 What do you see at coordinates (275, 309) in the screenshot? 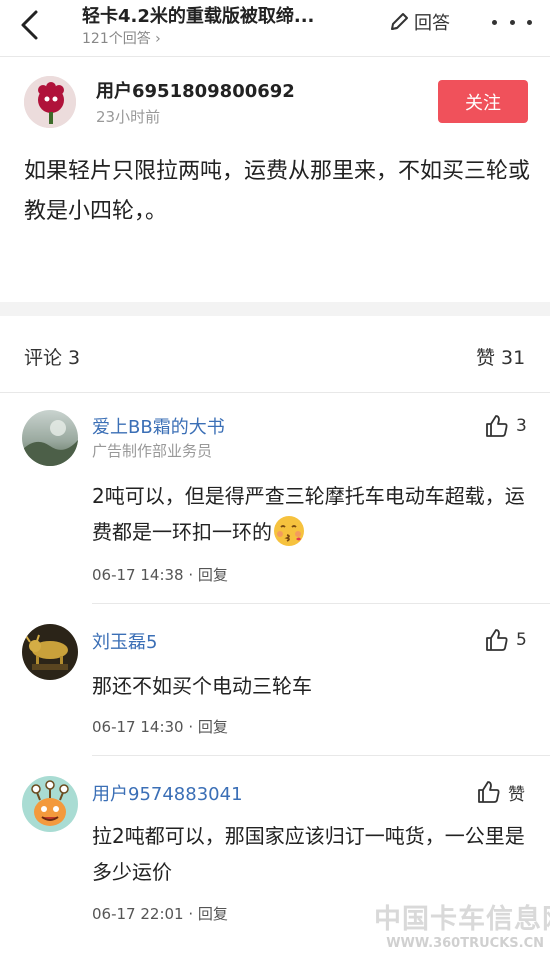
I see `section-gap` at bounding box center [275, 309].